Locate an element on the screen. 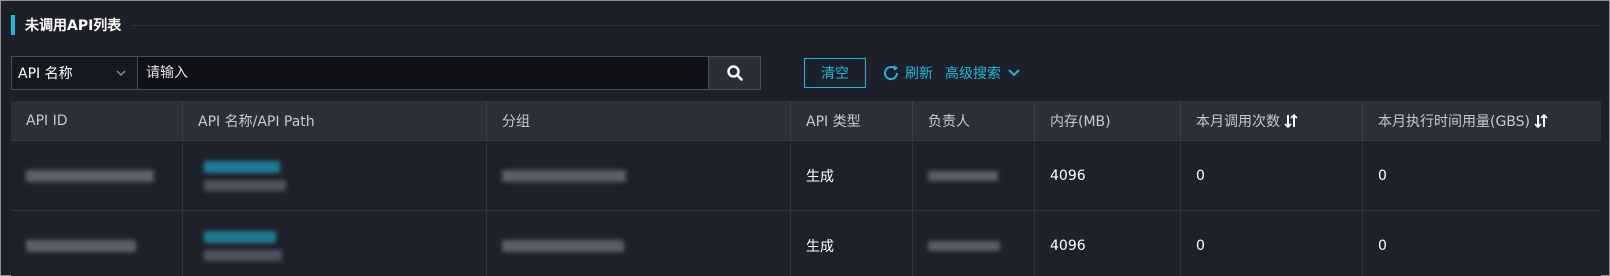  column-label: API 名称/API Path is located at coordinates (256, 122).